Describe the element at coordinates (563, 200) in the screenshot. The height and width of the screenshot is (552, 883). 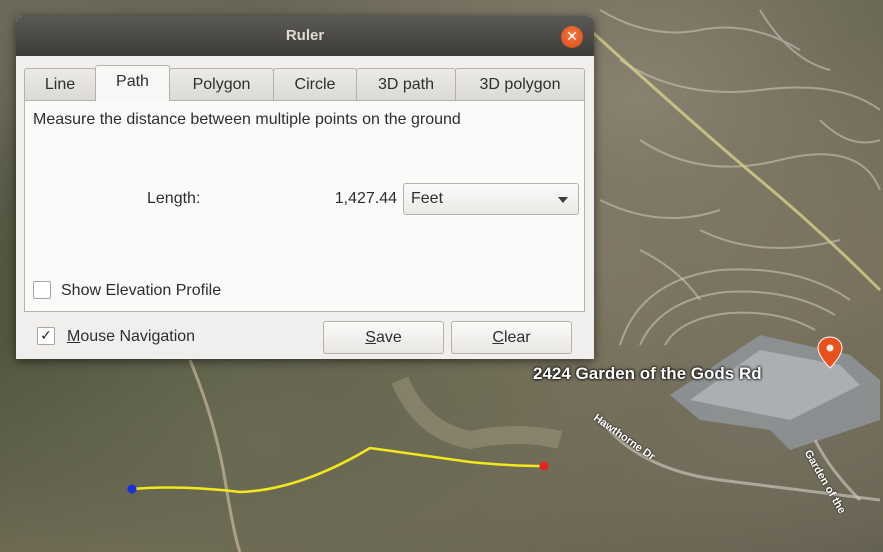
I see `chevron-down-icon` at that location.